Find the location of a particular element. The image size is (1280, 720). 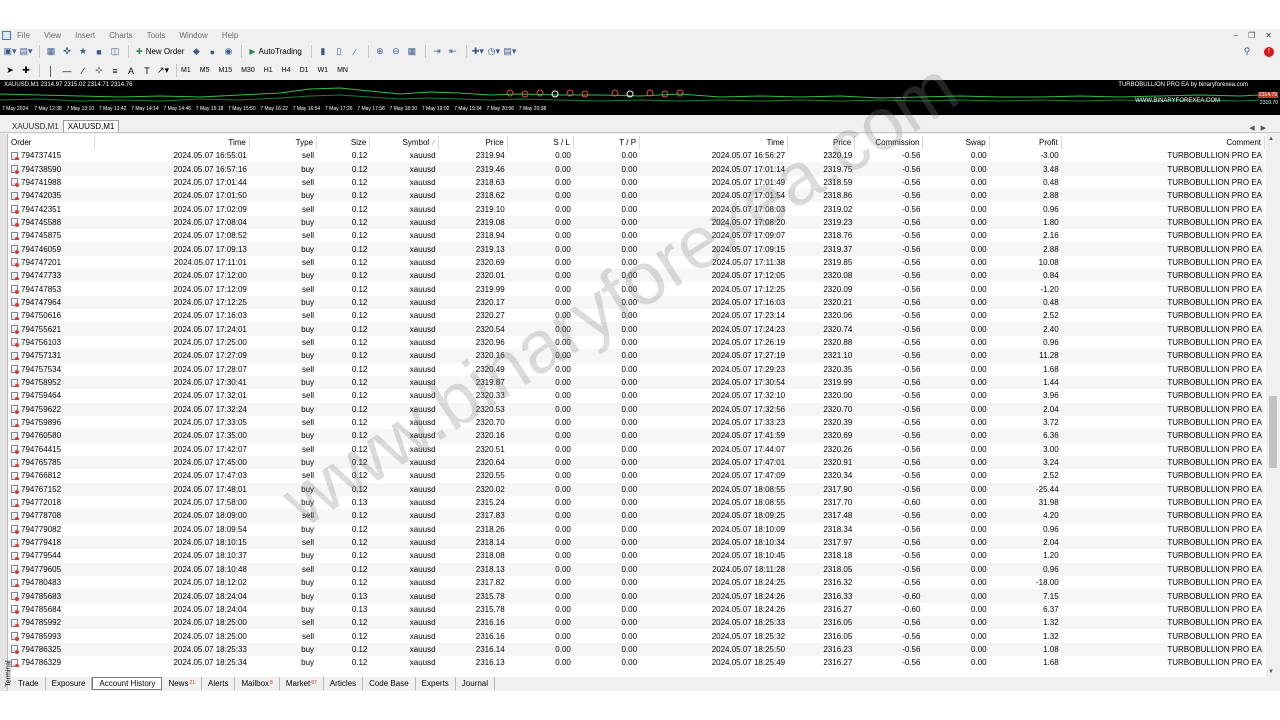

zoom-in-icon: ⊕ is located at coordinates (380, 52).